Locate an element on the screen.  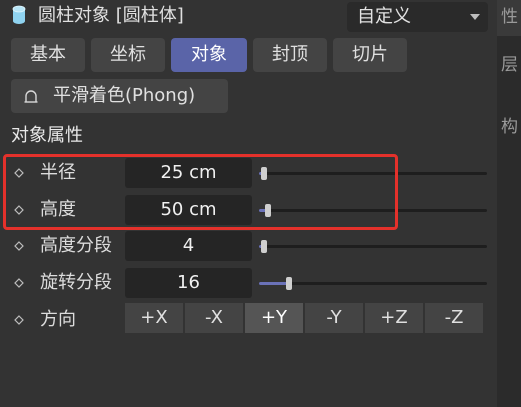
tab-slice: 切片 is located at coordinates (370, 55).